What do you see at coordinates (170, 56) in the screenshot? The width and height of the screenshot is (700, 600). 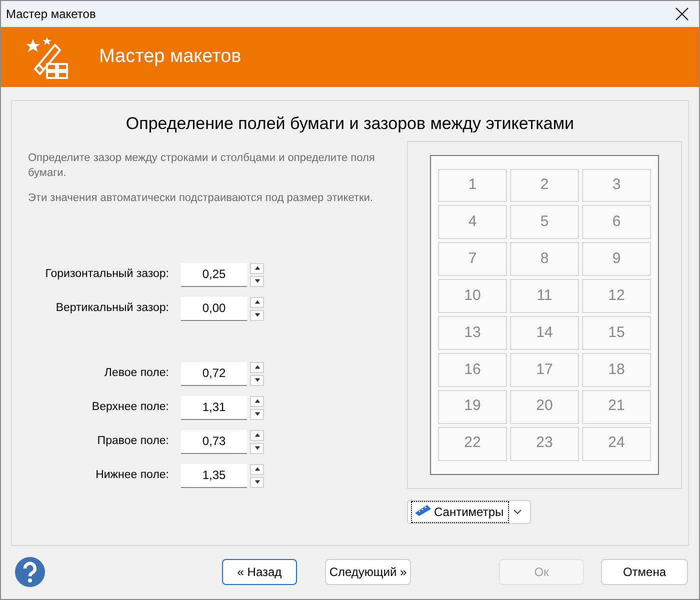 I see `wizard-title: Мастер макетов` at bounding box center [170, 56].